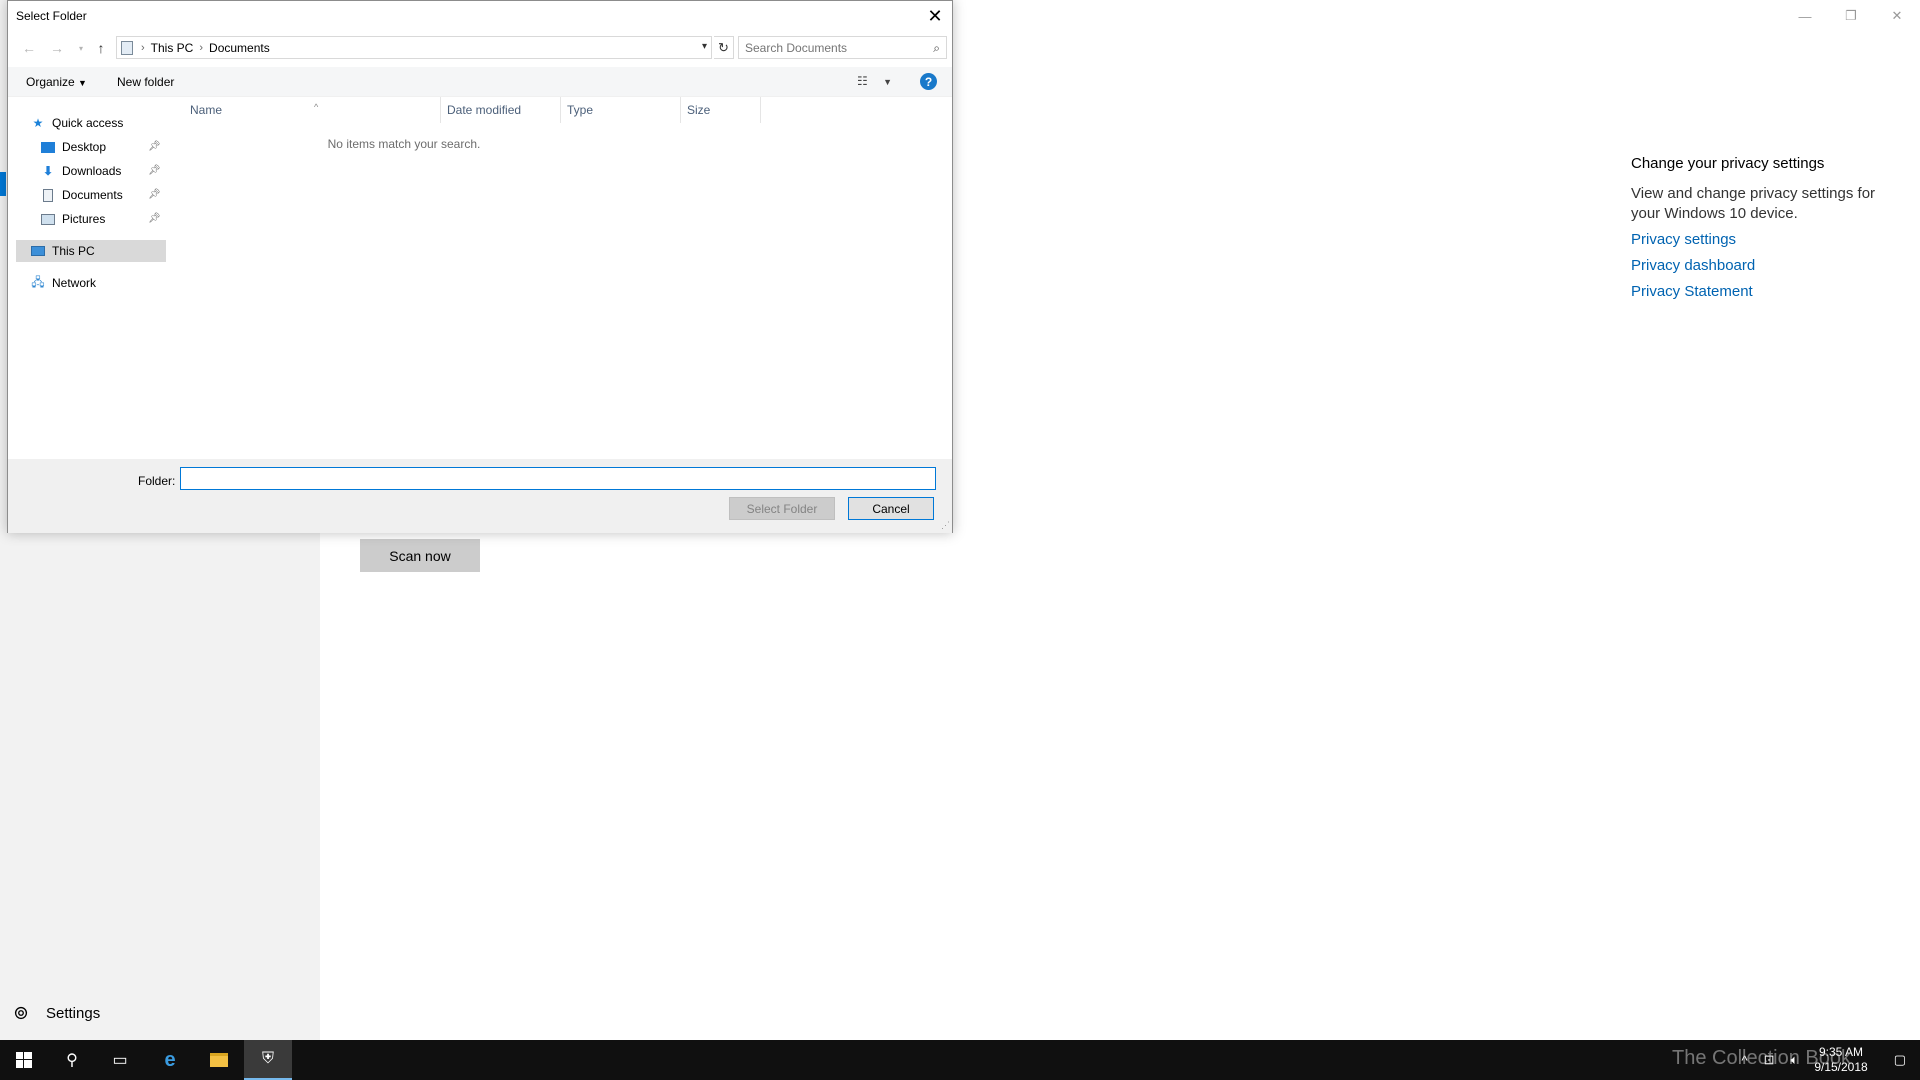  I want to click on cancel-button: Cancel, so click(891, 508).